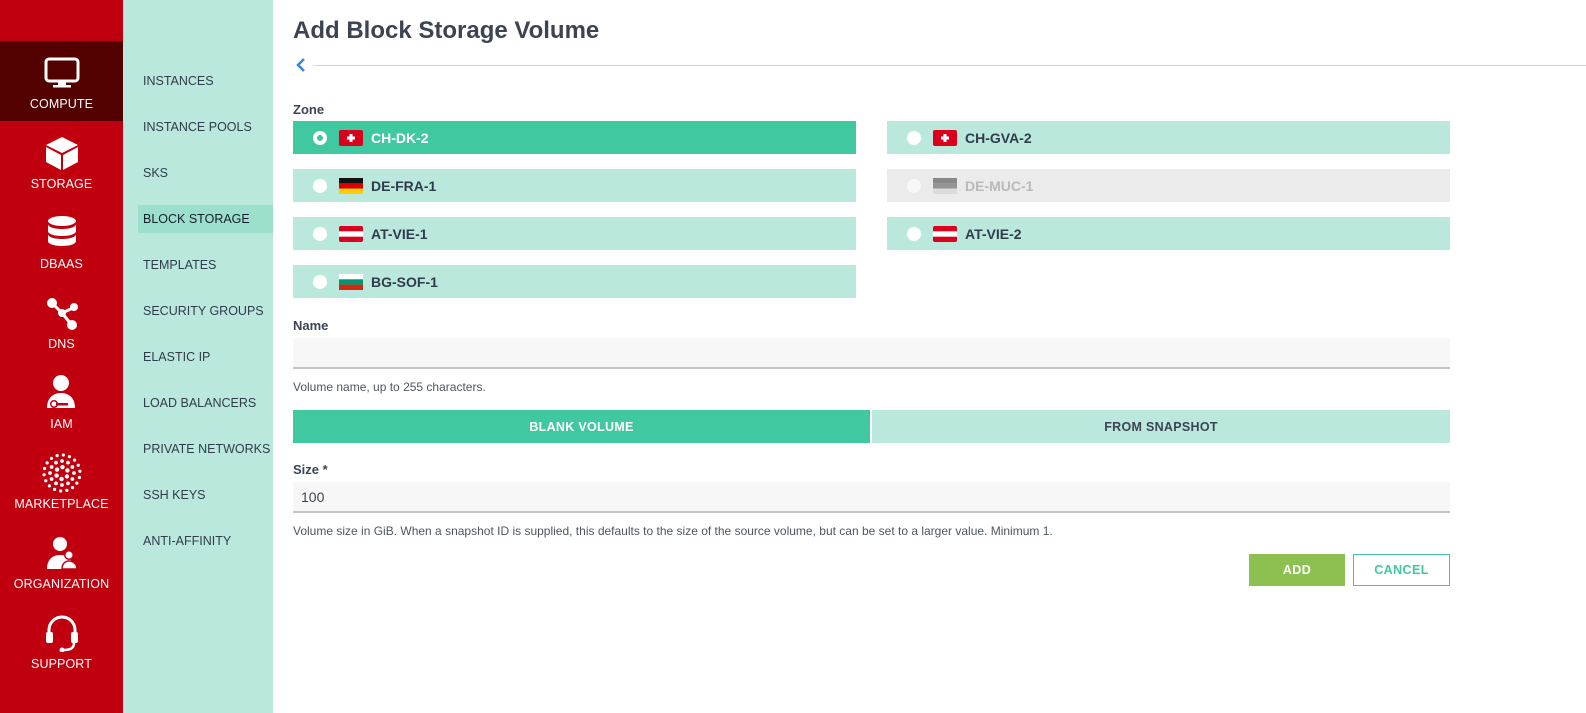  I want to click on user-key-icon, so click(62, 393).